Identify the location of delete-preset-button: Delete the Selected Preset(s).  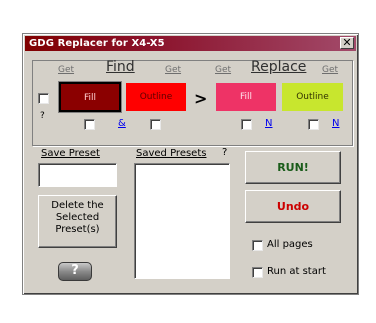
(77, 221).